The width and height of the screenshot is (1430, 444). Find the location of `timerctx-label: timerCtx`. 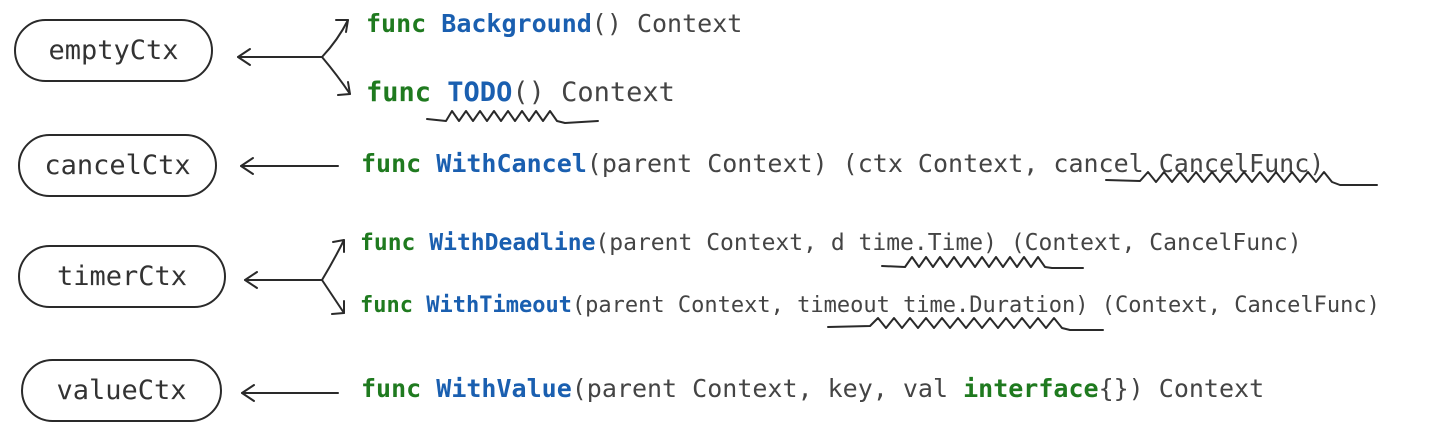

timerctx-label: timerCtx is located at coordinates (122, 276).